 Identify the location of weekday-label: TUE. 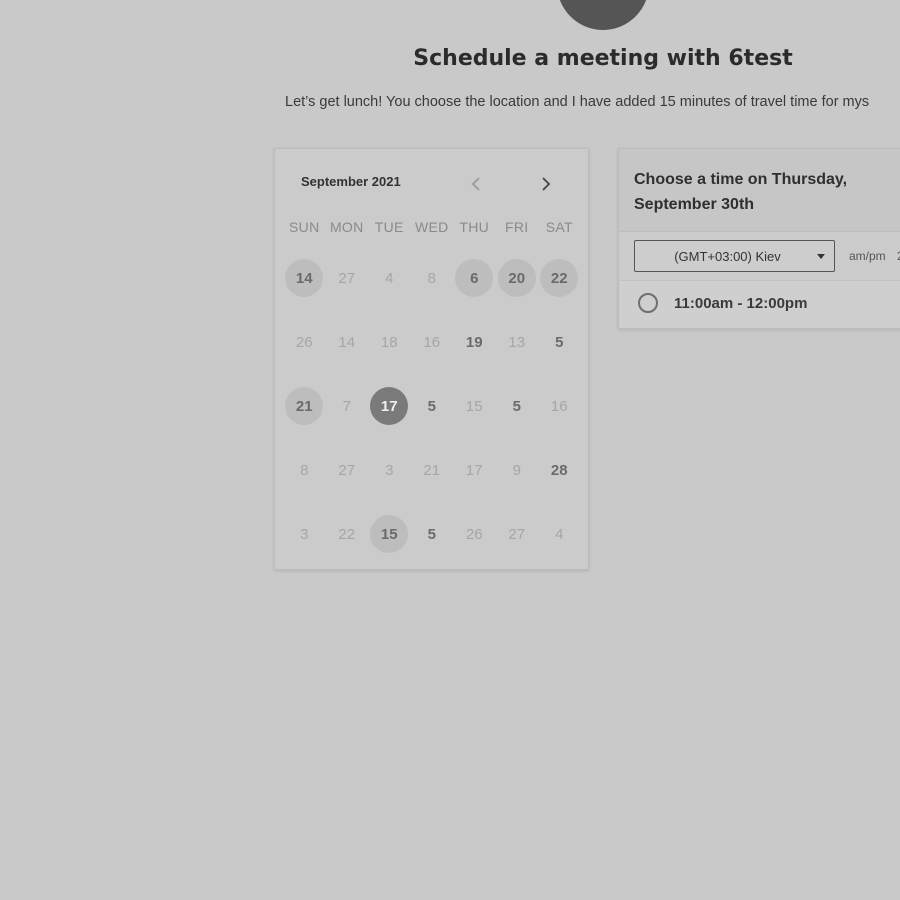
(389, 227).